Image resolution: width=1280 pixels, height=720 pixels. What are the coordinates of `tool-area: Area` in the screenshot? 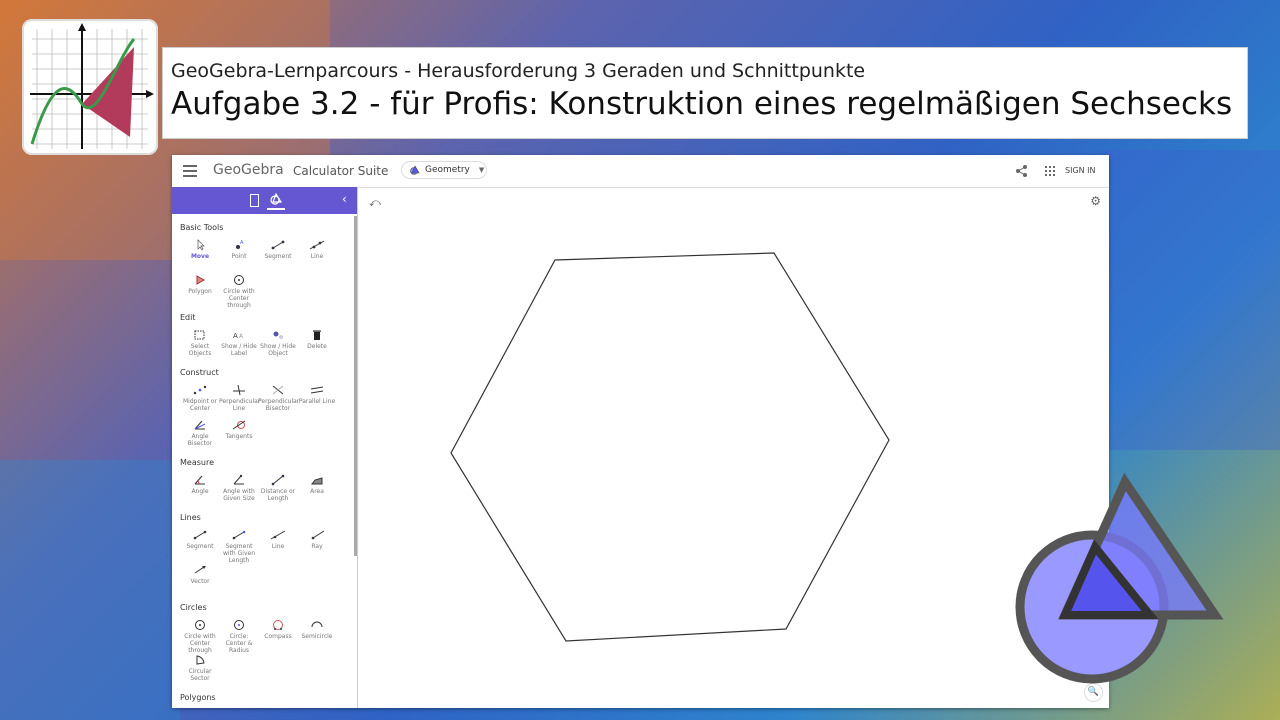 It's located at (317, 484).